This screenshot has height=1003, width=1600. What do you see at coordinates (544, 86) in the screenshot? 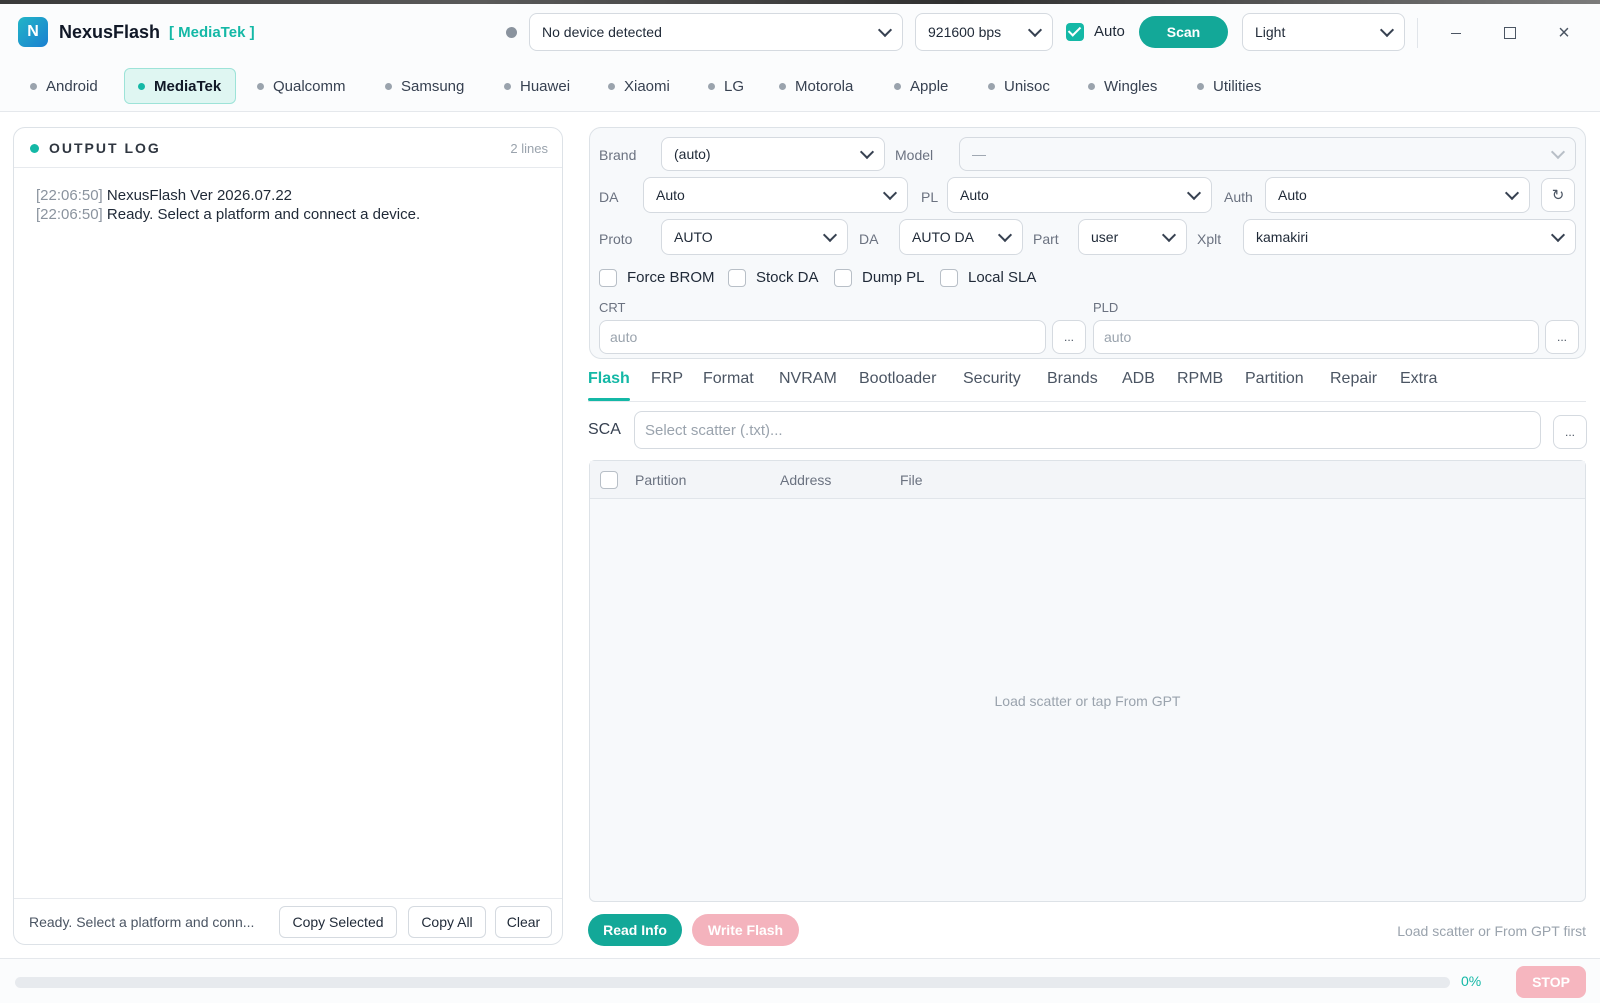
I see `platform-tab-huawei: Huawei` at bounding box center [544, 86].